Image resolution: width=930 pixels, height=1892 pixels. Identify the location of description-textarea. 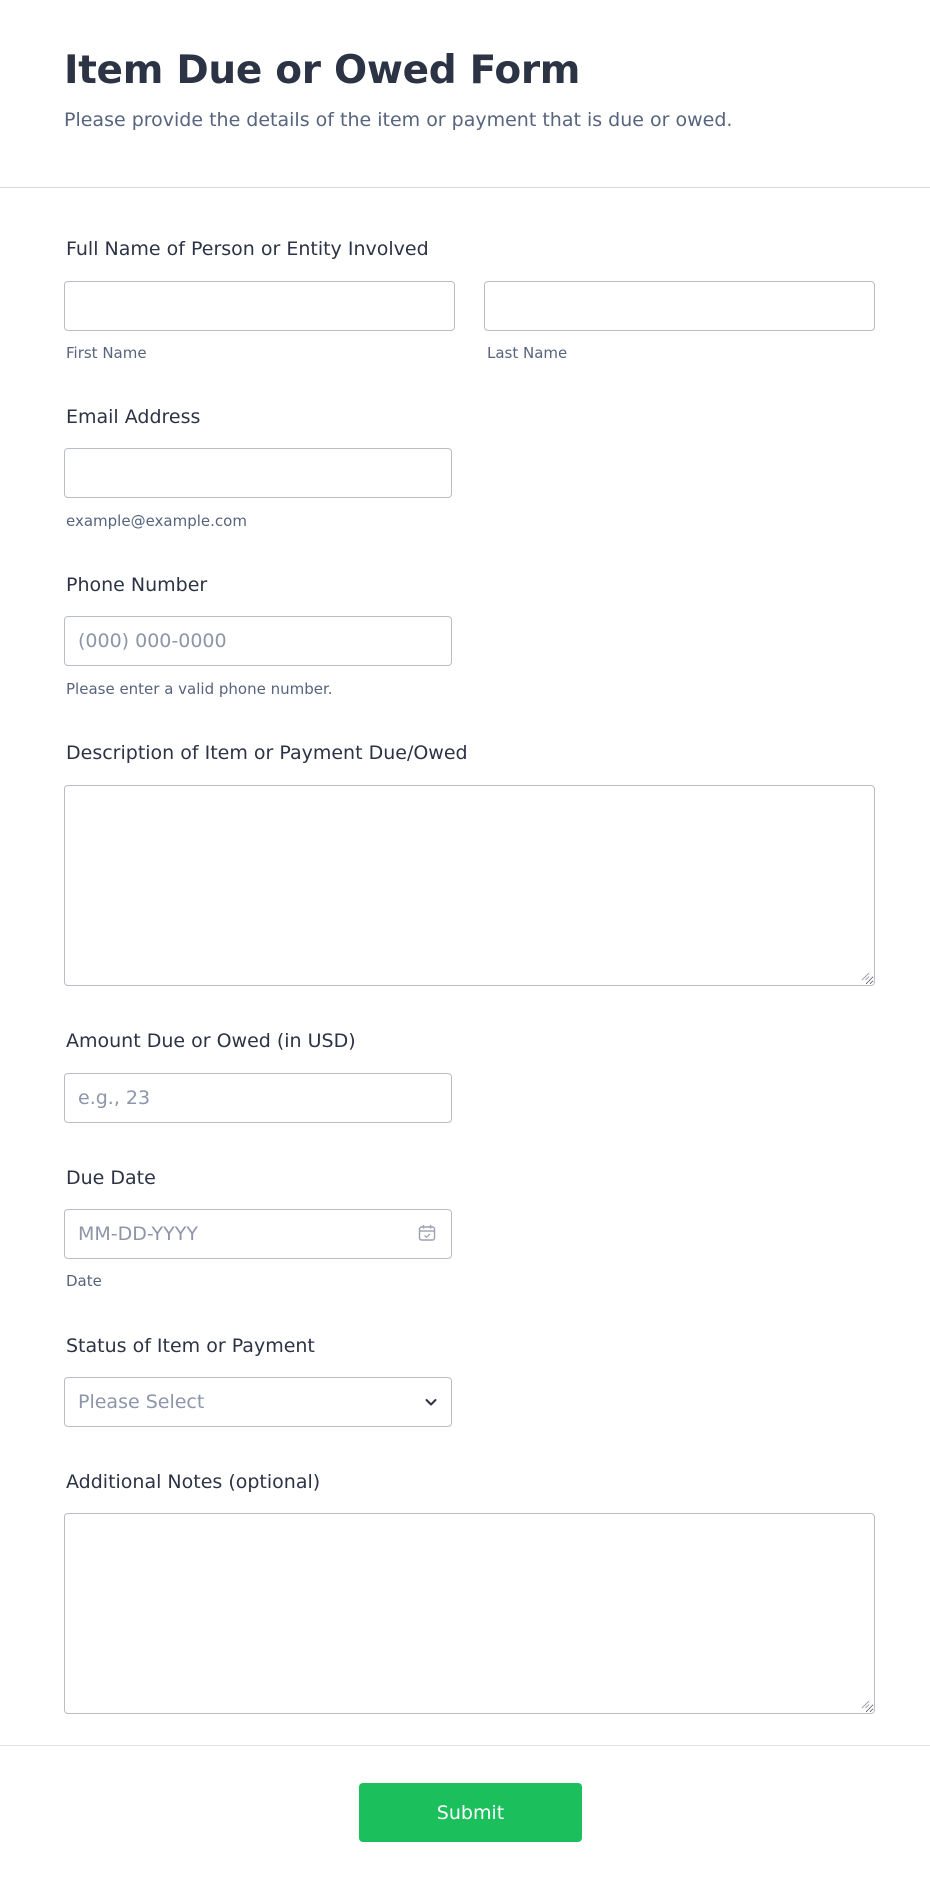
(469, 885).